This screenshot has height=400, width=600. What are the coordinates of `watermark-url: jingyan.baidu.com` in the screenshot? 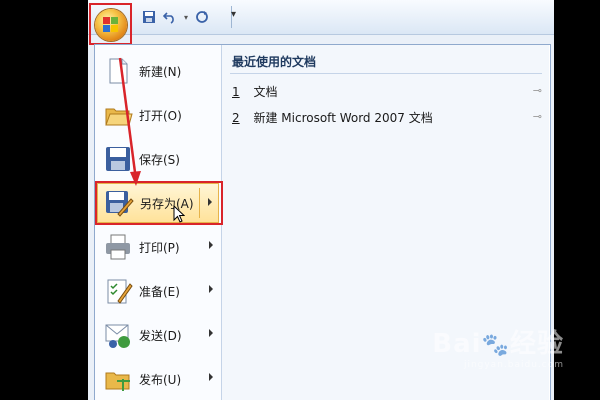 It's located at (513, 365).